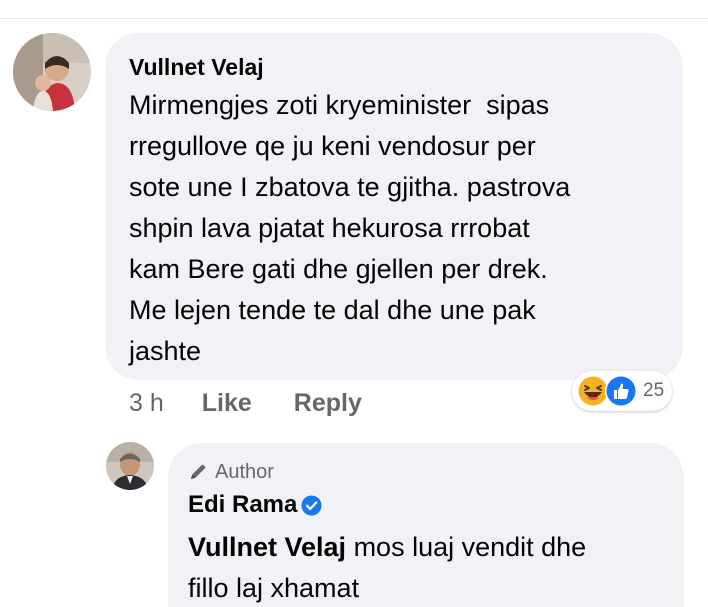 This screenshot has height=607, width=708. I want to click on comment-actions: 3 h Like Reply, so click(245, 403).